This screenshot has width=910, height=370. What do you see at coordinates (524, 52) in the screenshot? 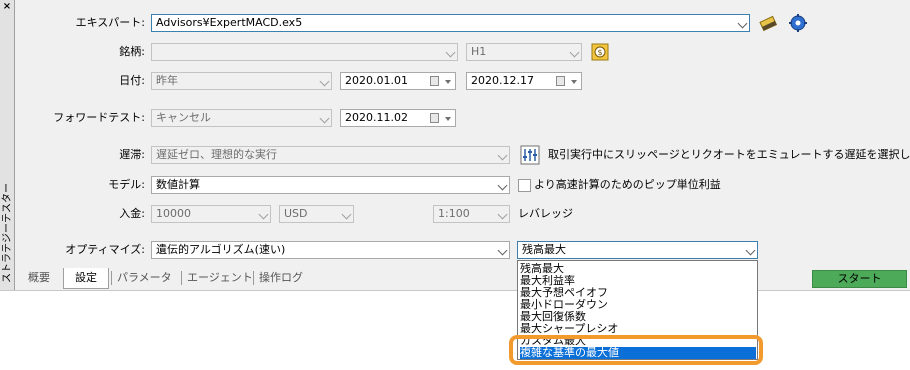
I see `period-select: H1` at bounding box center [524, 52].